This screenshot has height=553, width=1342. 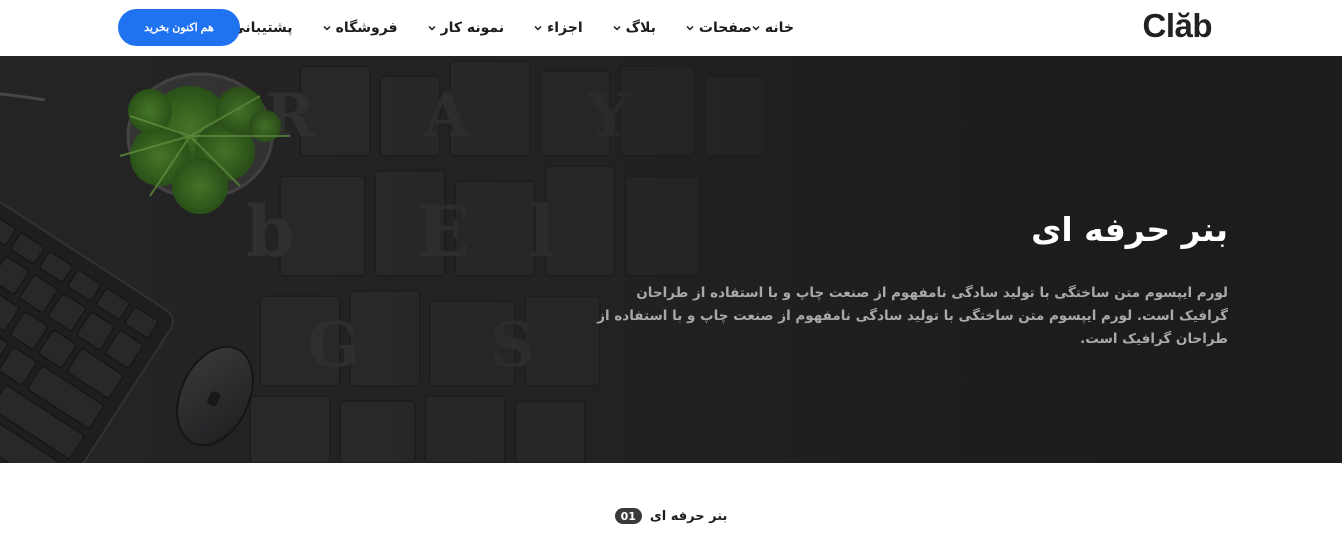 What do you see at coordinates (366, 28) in the screenshot?
I see `nav-item-label: فروشگاه` at bounding box center [366, 28].